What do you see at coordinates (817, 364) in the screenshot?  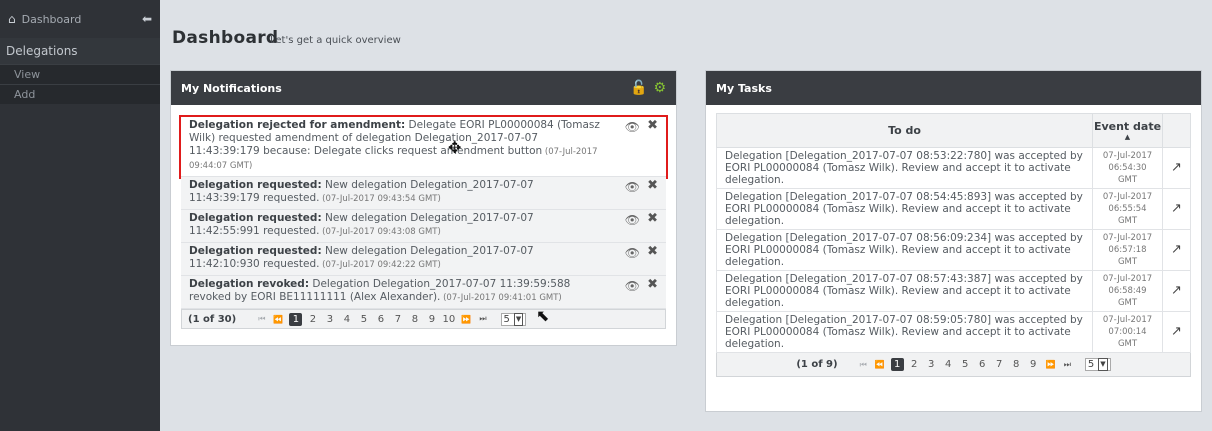 I see `pager-count: (1 of 9)` at bounding box center [817, 364].